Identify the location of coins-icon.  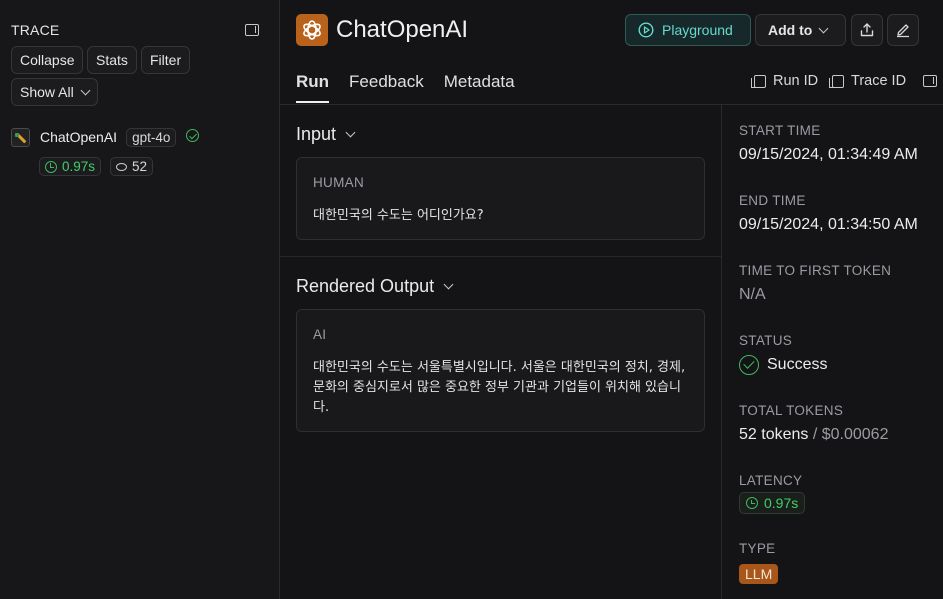
(121, 166).